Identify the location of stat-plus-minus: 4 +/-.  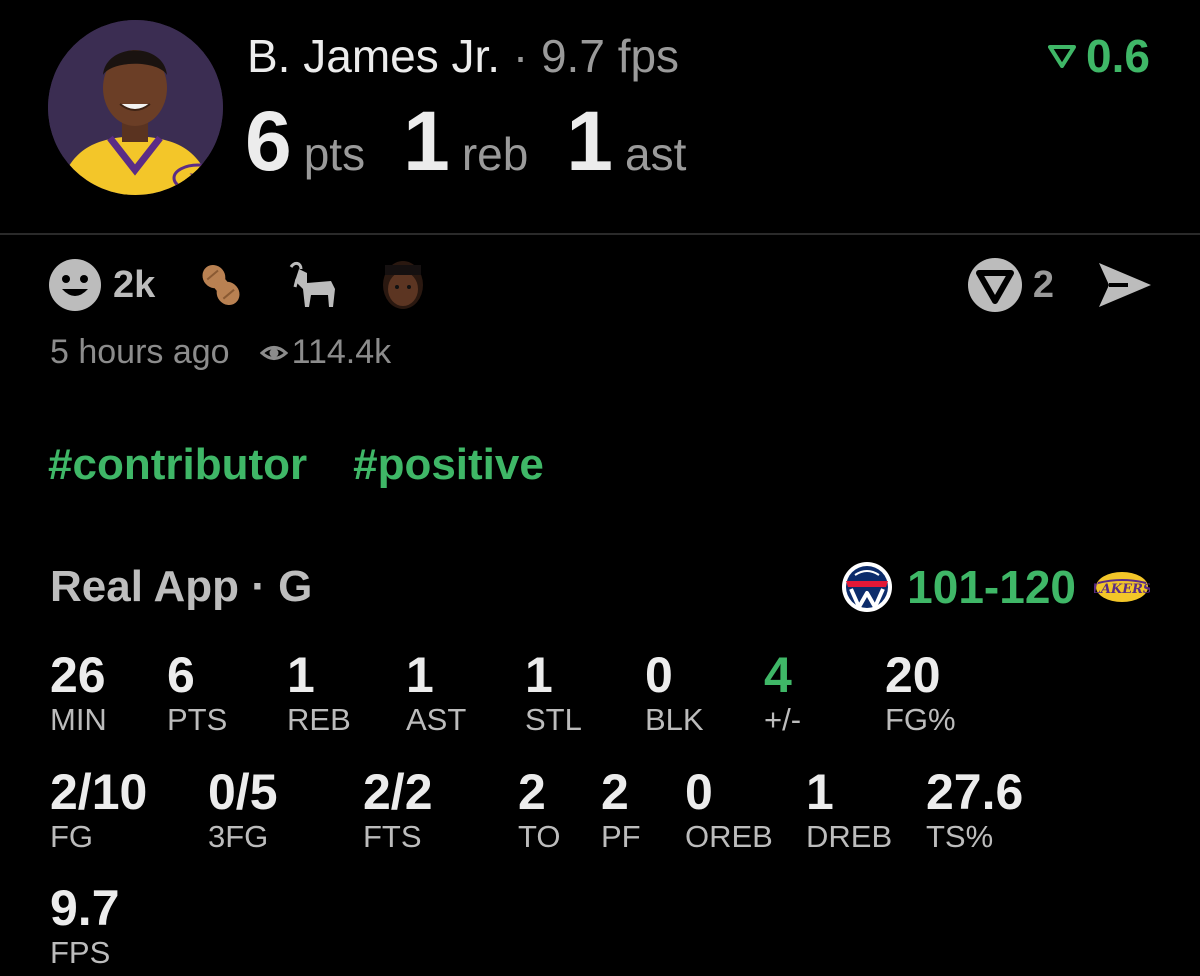
(782, 693).